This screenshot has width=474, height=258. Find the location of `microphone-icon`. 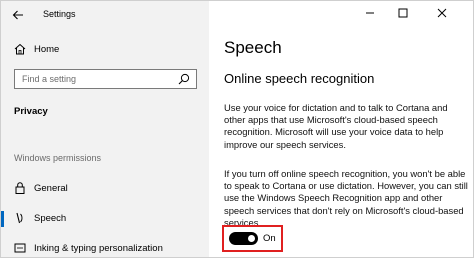

microphone-icon is located at coordinates (19, 218).